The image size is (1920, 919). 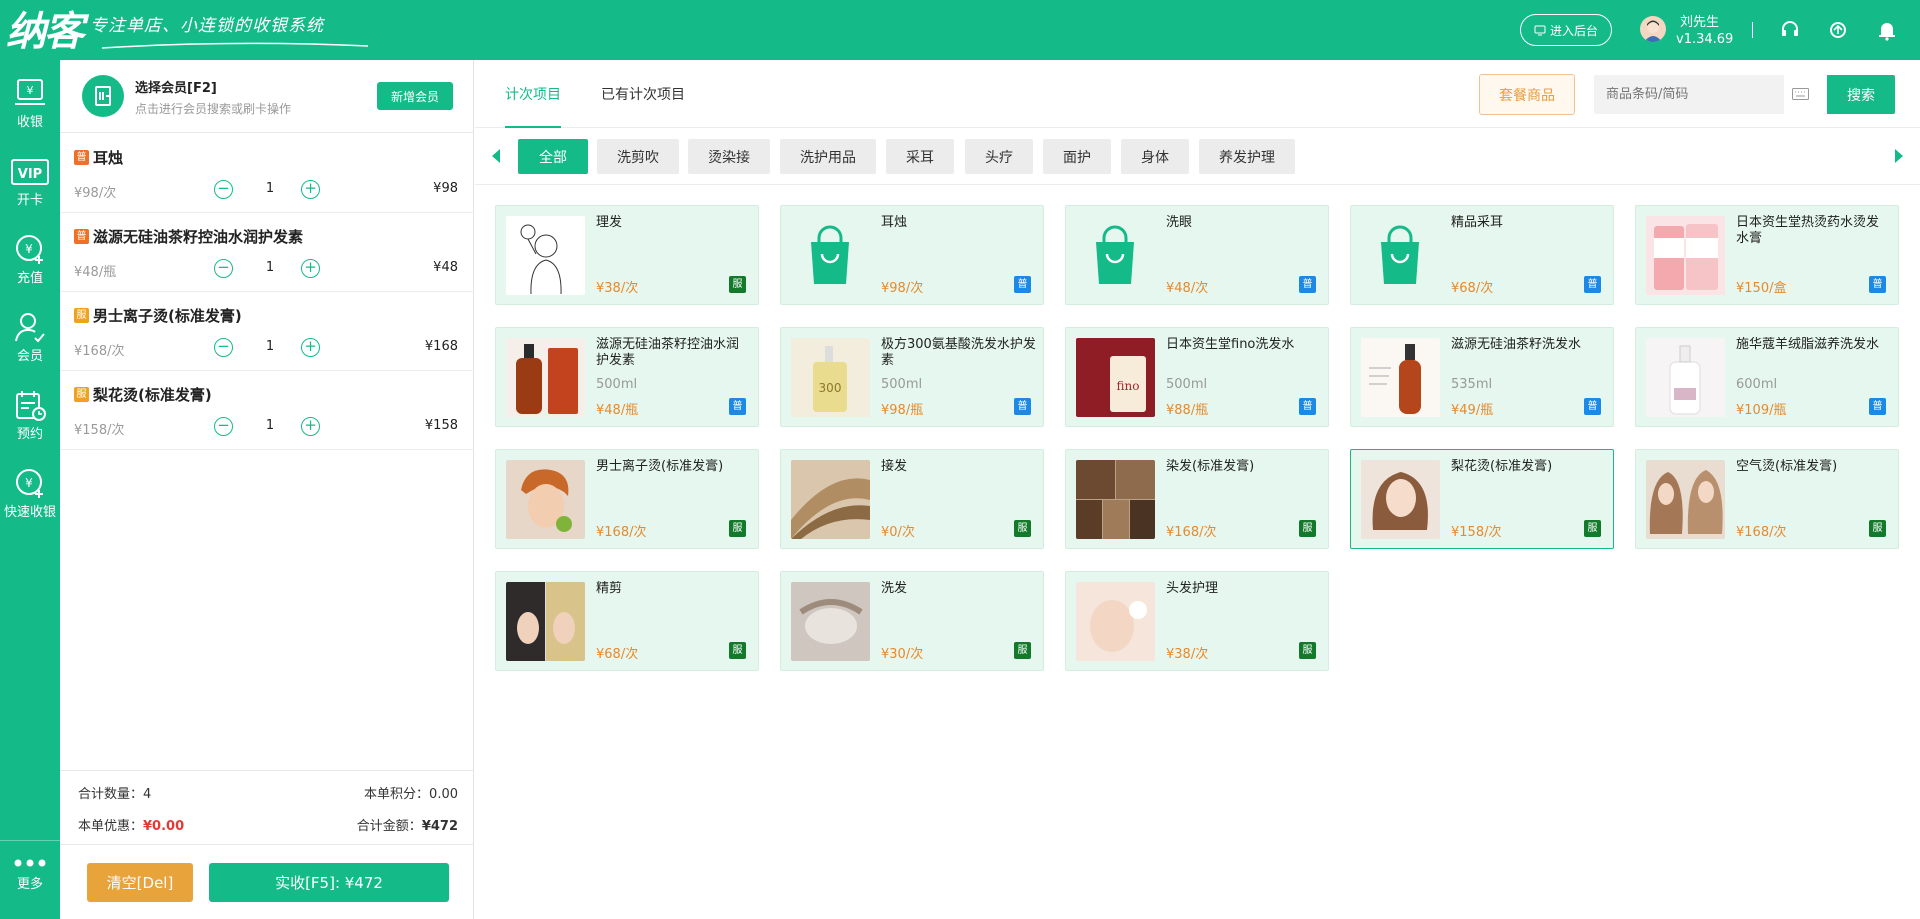 What do you see at coordinates (1899, 156) in the screenshot?
I see `scroll-right-icon` at bounding box center [1899, 156].